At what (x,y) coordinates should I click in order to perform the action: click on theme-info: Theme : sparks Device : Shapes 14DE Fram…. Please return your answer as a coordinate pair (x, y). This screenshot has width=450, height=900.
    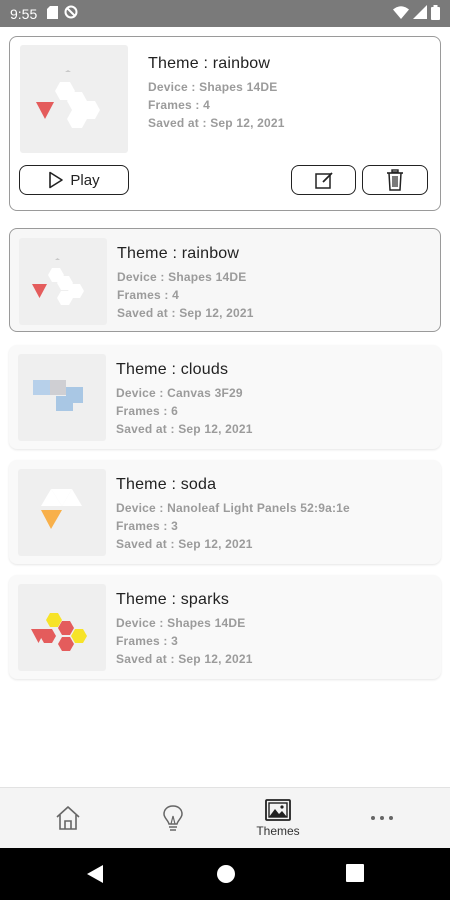
    Looking at the image, I should click on (184, 629).